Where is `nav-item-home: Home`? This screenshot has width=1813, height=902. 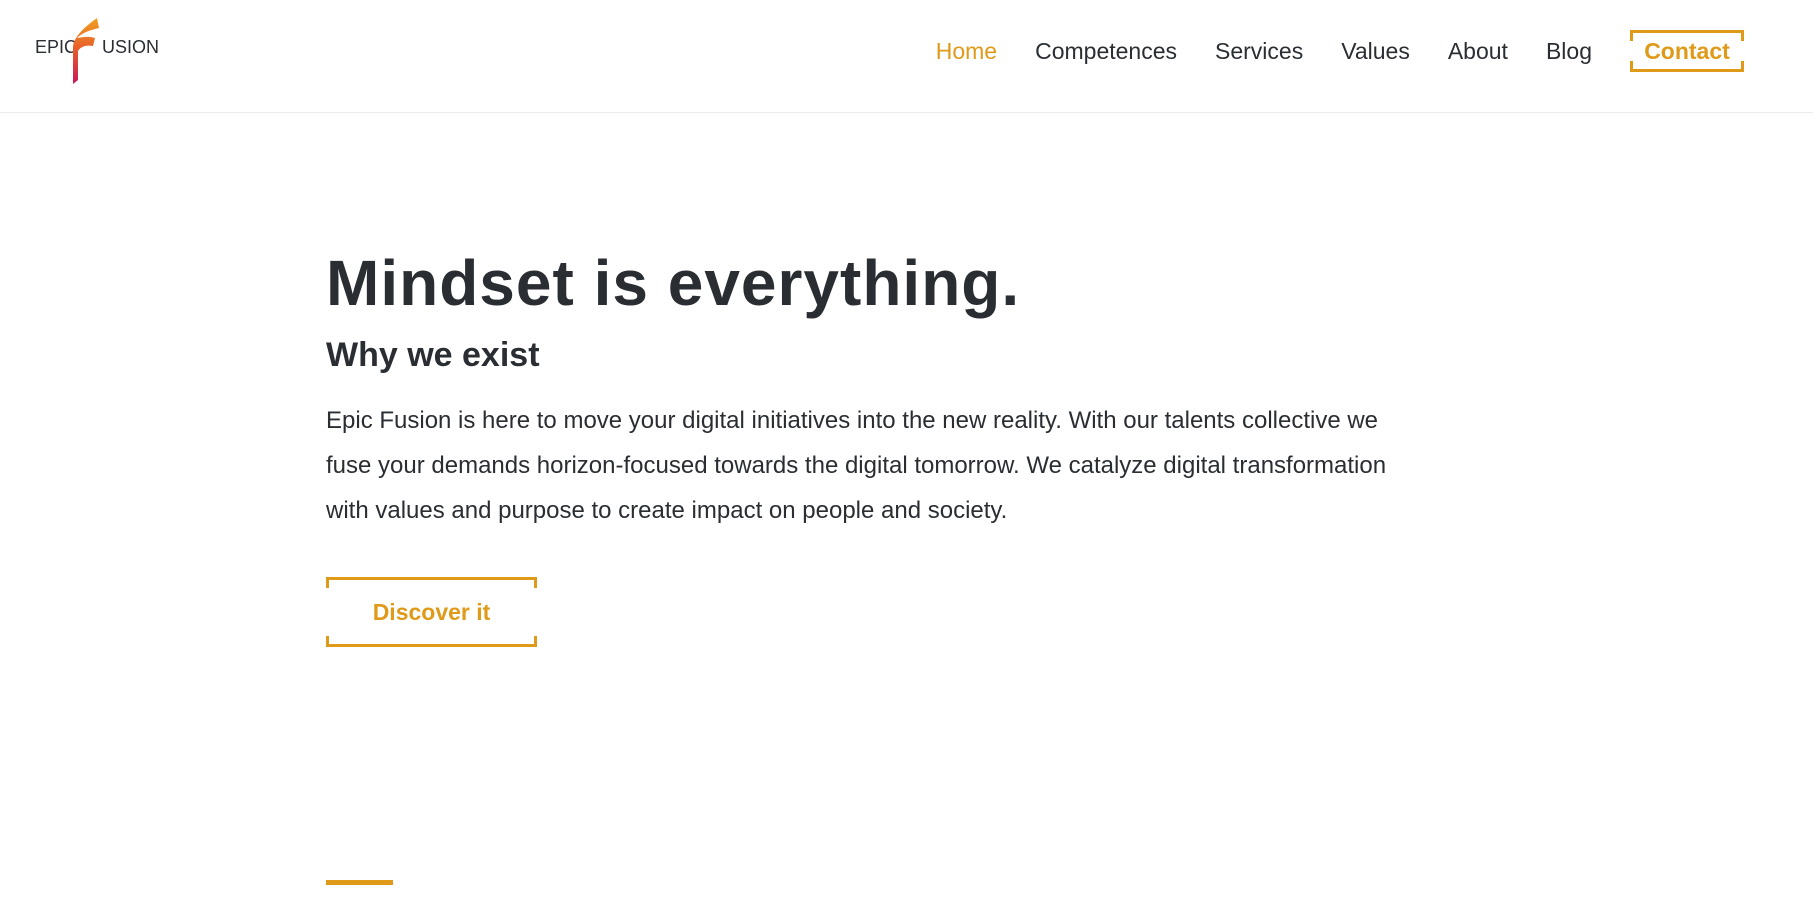 nav-item-home: Home is located at coordinates (966, 51).